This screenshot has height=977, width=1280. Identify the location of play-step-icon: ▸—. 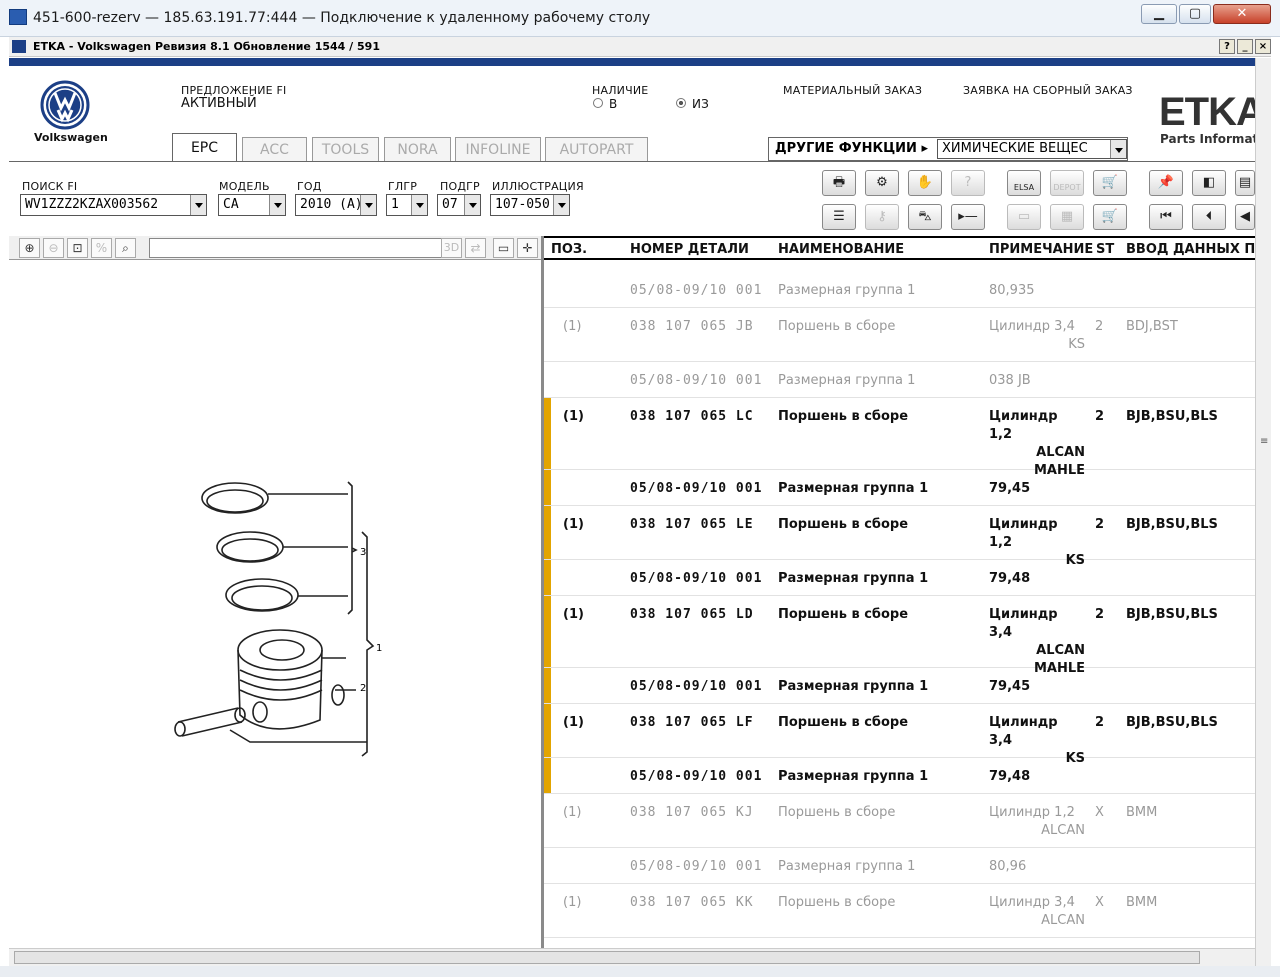
(968, 217).